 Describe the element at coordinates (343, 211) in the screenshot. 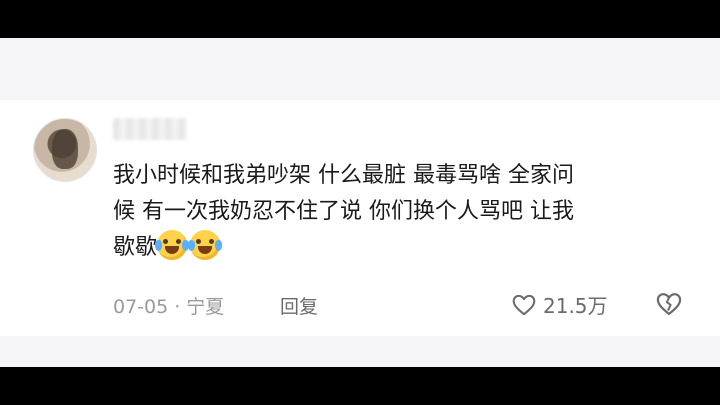

I see `comment-line-2: 候 有一次我奶忍不住了说 你们换个人骂吧 让我` at that location.